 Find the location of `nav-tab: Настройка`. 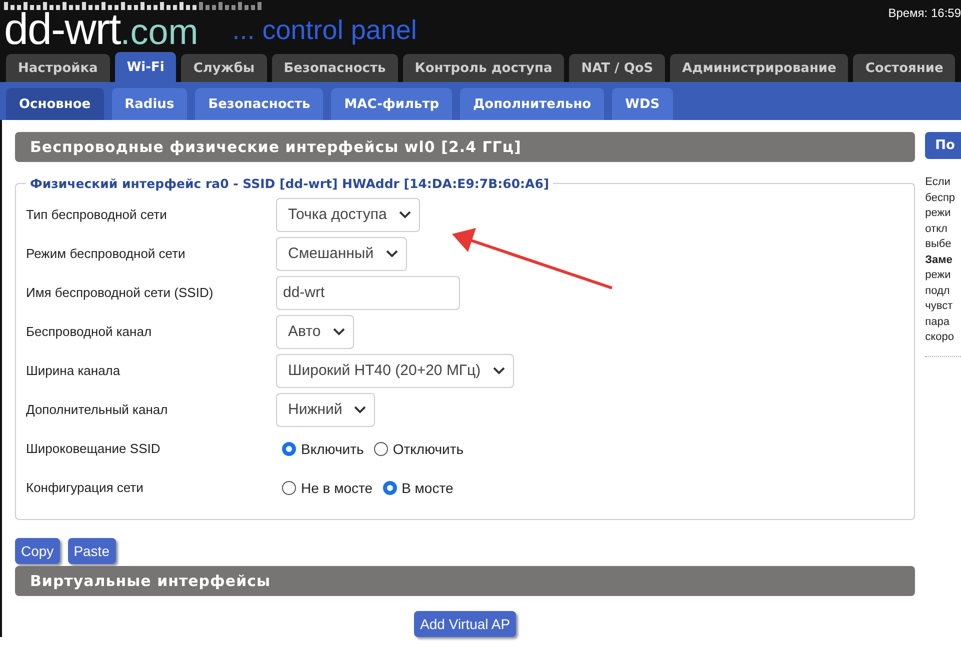

nav-tab: Настройка is located at coordinates (58, 68).